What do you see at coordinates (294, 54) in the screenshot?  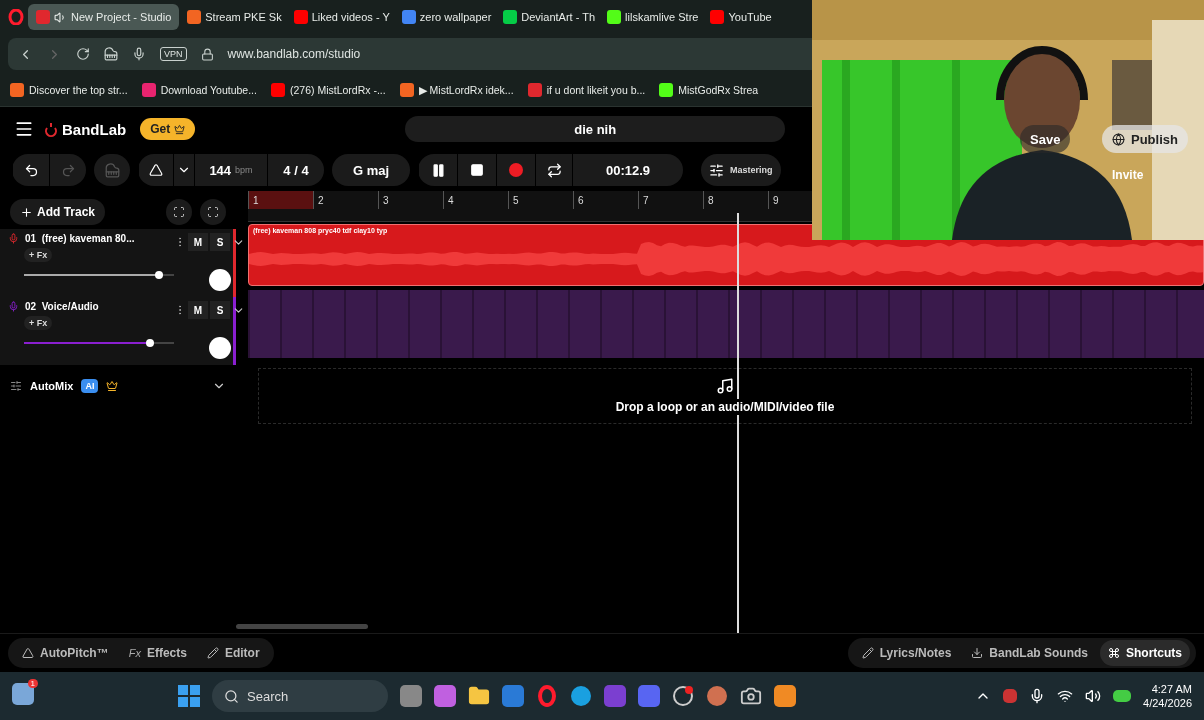 I see `address-field: www.bandlab.com/studio` at bounding box center [294, 54].